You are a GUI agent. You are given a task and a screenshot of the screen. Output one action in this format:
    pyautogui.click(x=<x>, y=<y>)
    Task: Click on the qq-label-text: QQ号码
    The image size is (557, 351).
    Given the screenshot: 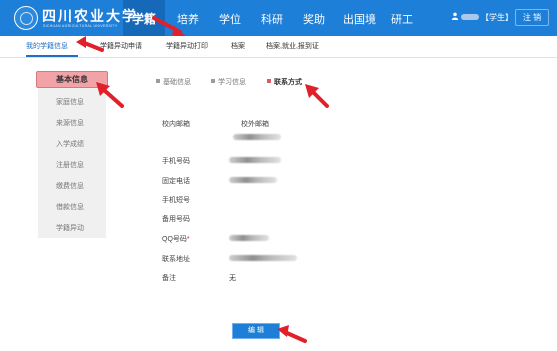 What is the action you would take?
    pyautogui.click(x=174, y=239)
    